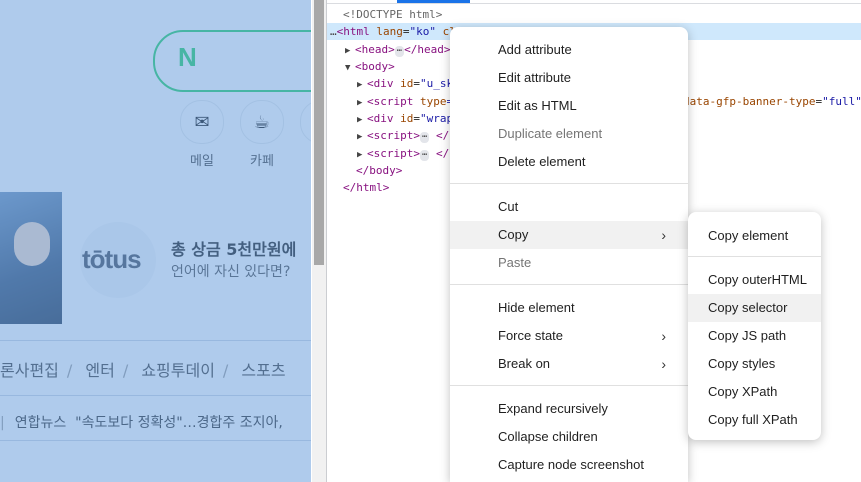 This screenshot has height=482, width=861. I want to click on submenu-item-copy-selector: Copy selector, so click(754, 308).